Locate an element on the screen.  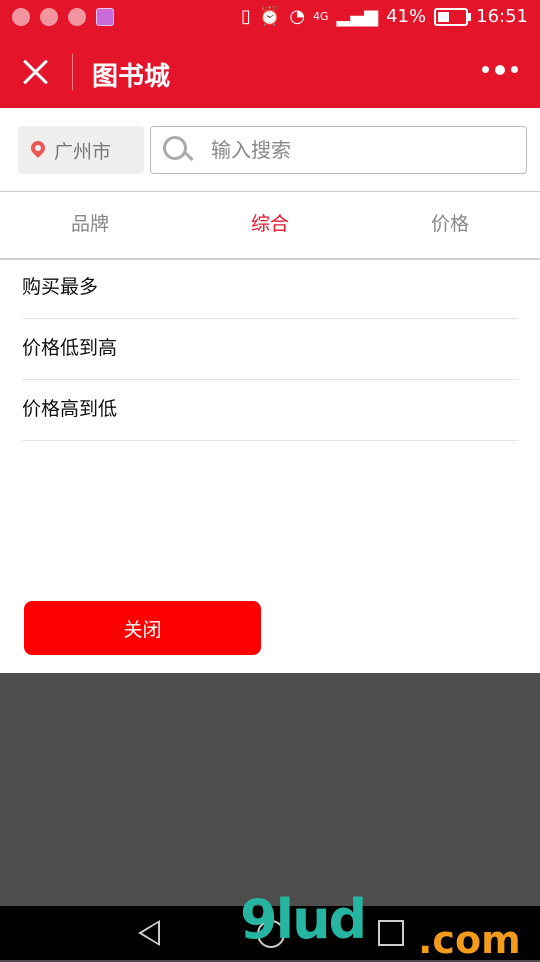
message-notification-icon is located at coordinates (49, 17).